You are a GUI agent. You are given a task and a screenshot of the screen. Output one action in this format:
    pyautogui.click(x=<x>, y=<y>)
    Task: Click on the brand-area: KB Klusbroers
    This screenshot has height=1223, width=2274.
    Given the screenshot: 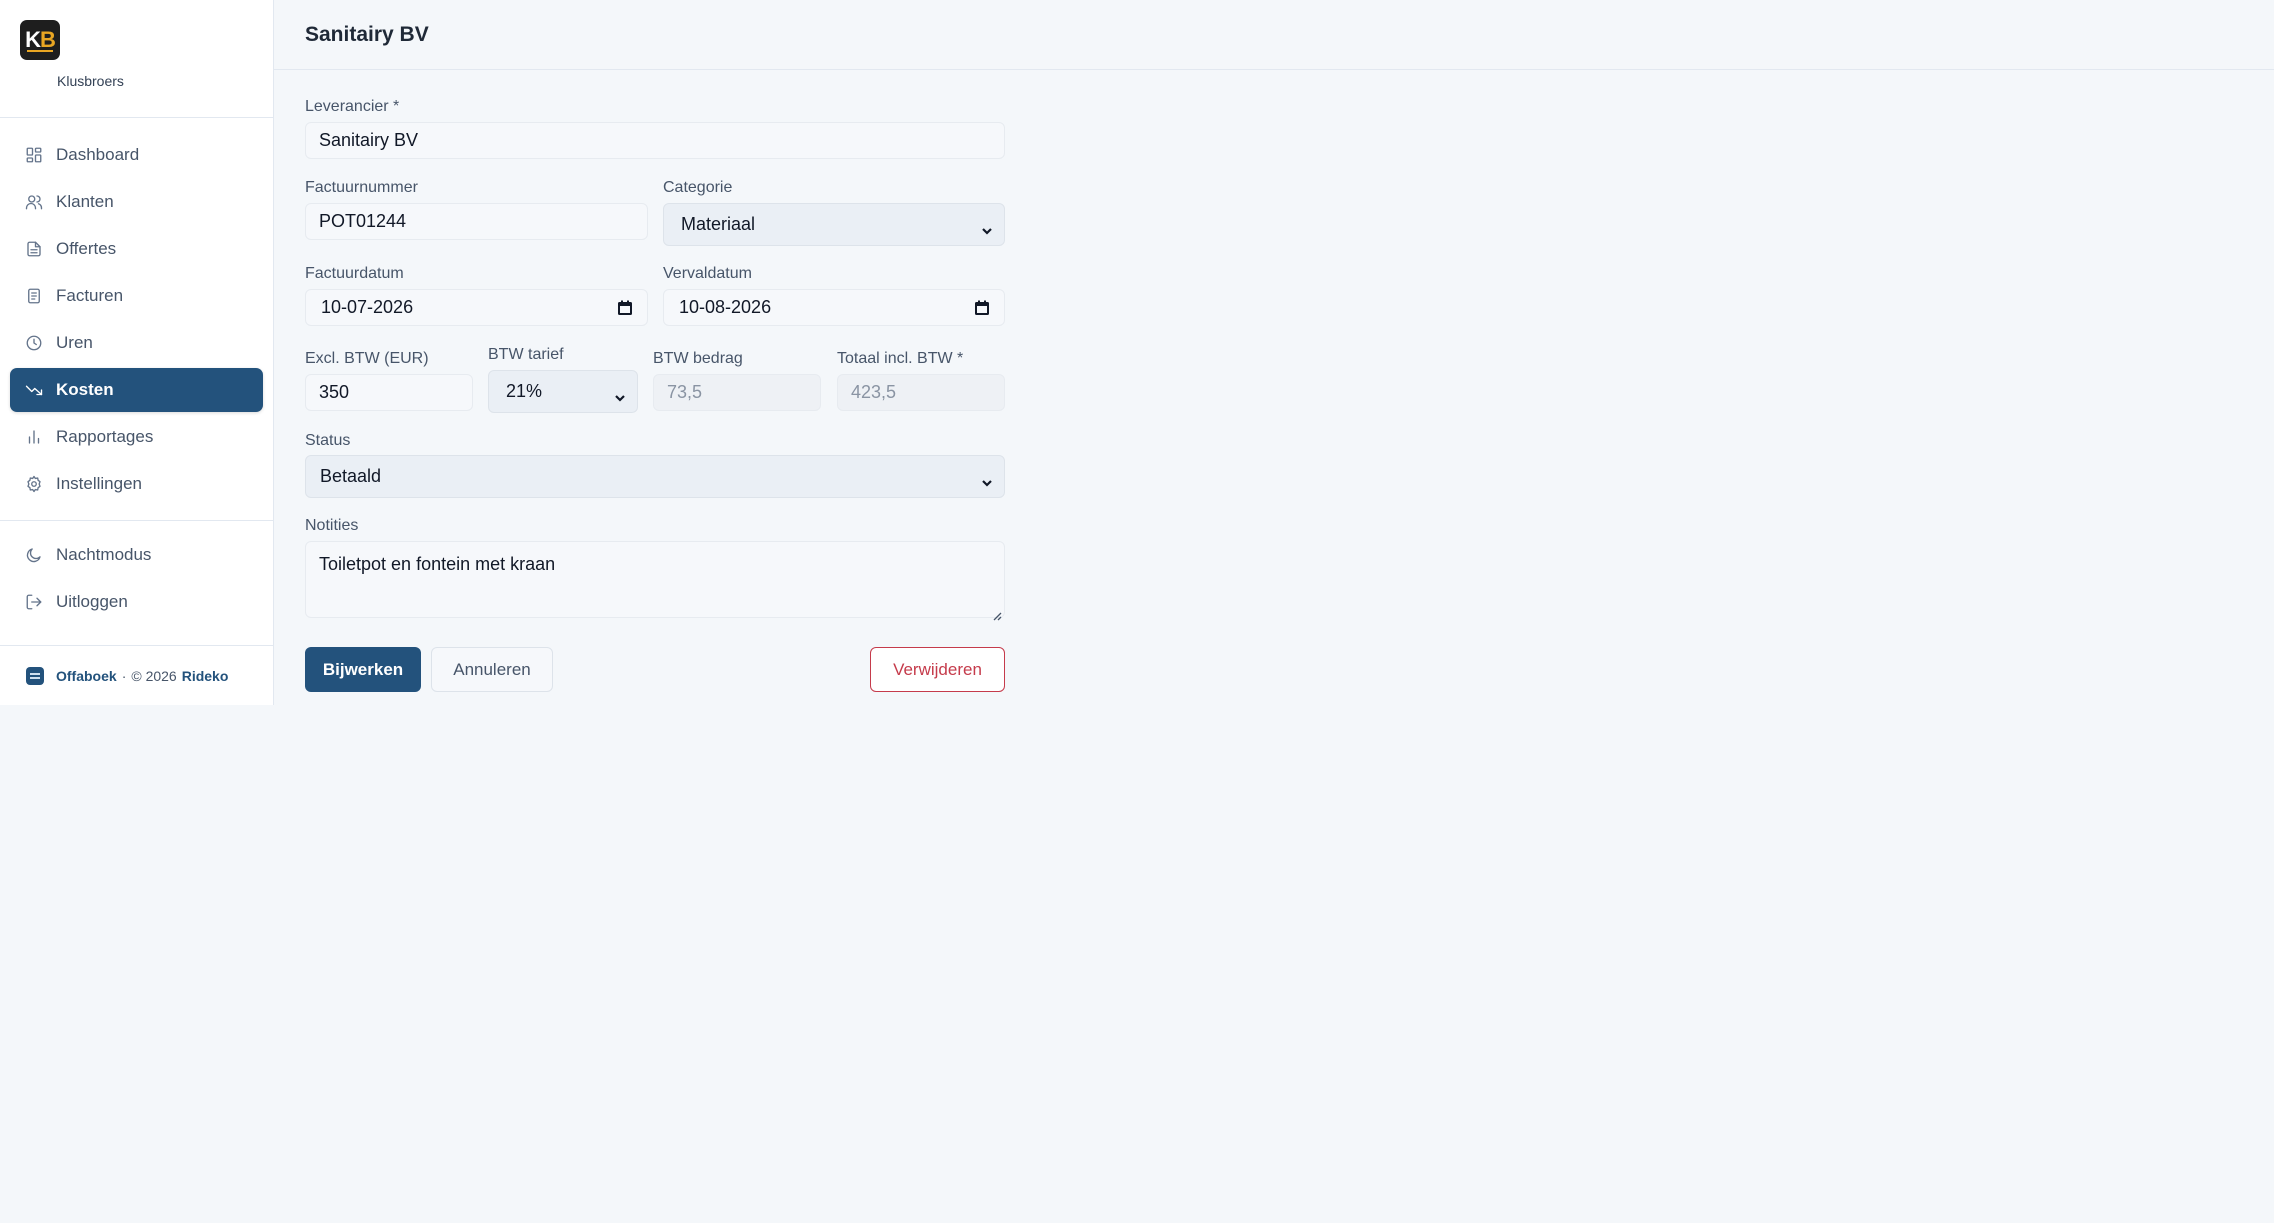 What is the action you would take?
    pyautogui.click(x=136, y=59)
    